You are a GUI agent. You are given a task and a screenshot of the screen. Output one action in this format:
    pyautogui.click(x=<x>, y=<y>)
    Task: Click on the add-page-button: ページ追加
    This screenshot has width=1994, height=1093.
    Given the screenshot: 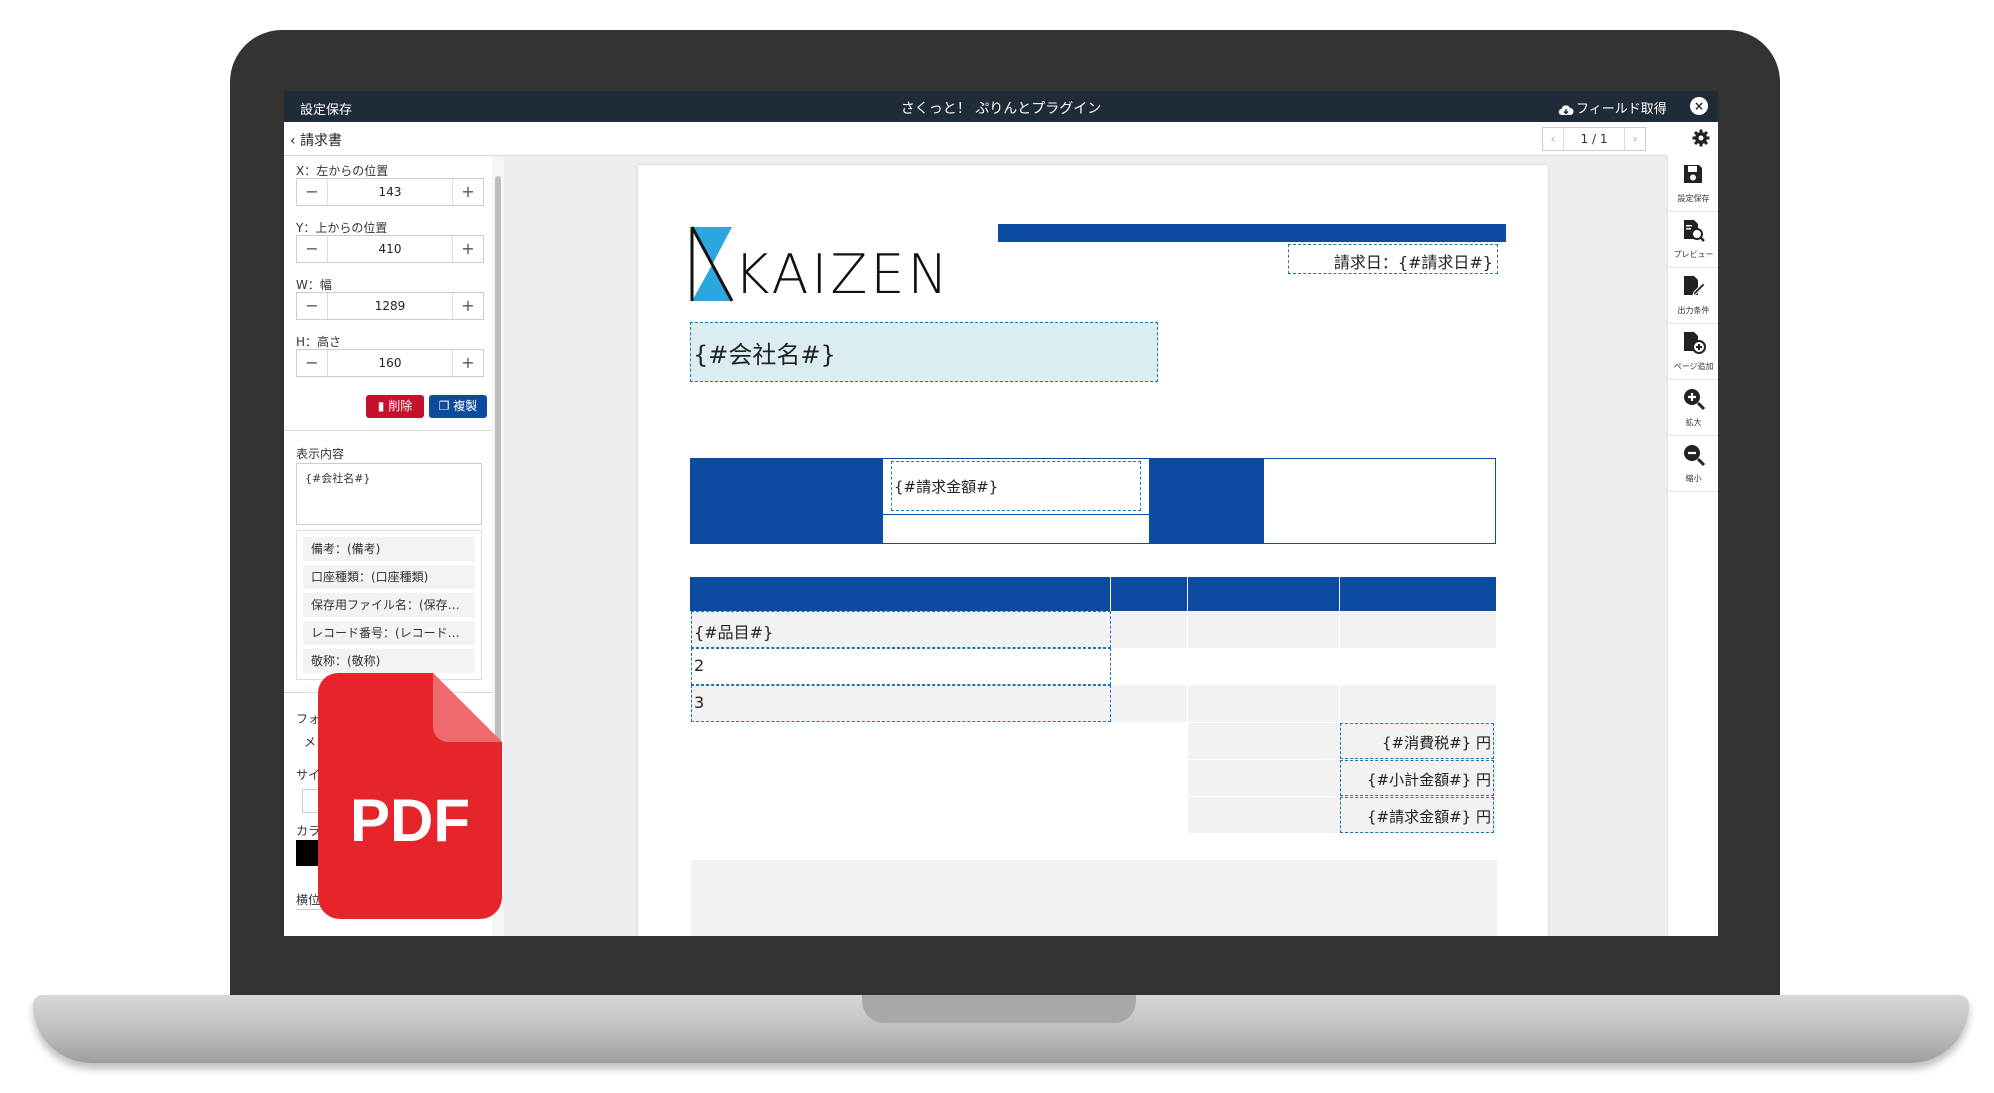 What is the action you would take?
    pyautogui.click(x=1693, y=351)
    